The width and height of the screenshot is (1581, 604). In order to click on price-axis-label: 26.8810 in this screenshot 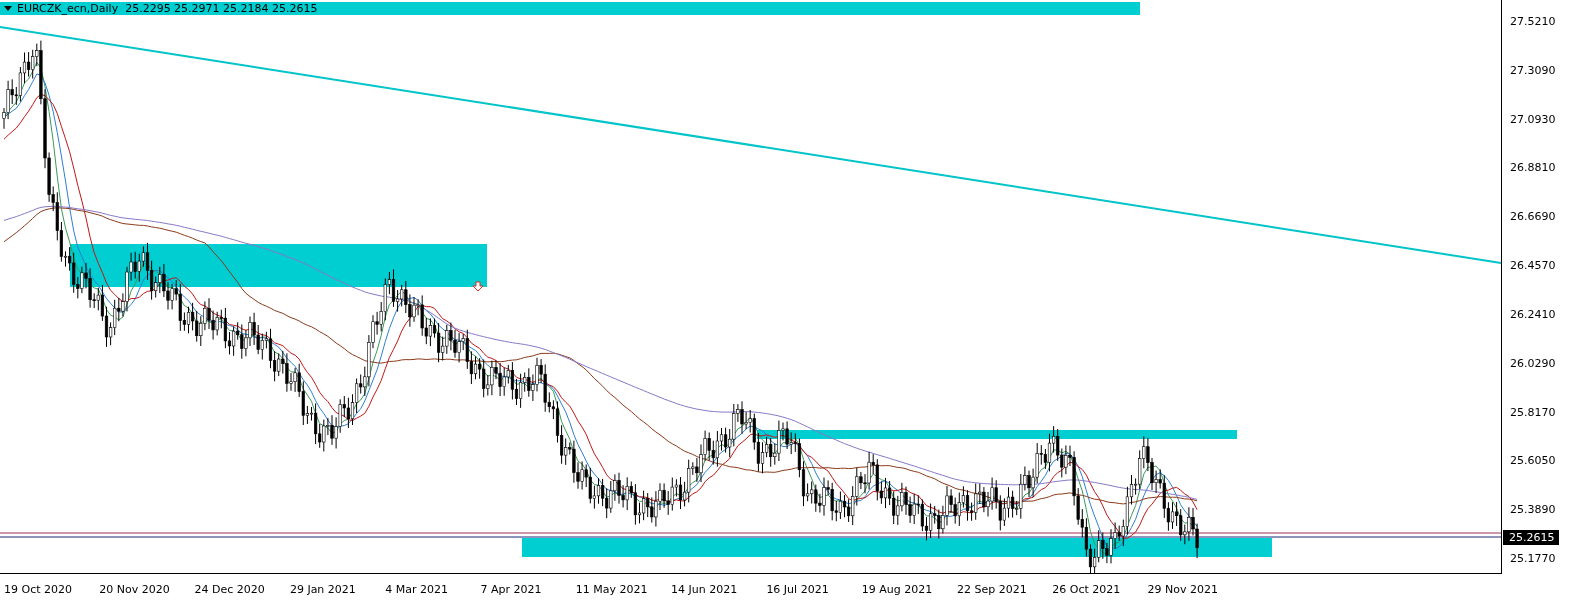, I will do `click(1533, 168)`.